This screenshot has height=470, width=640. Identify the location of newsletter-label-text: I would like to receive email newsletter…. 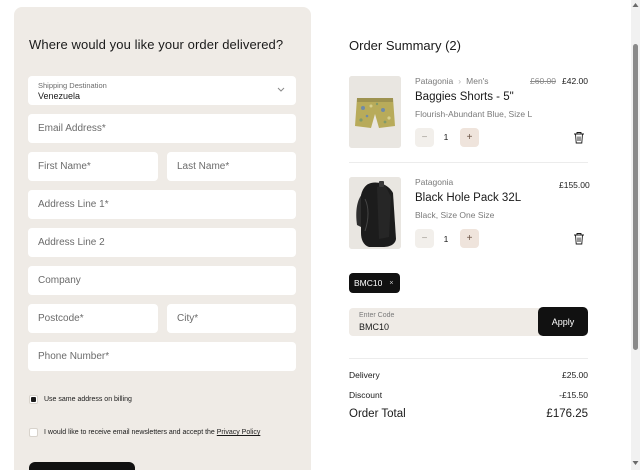
(130, 432).